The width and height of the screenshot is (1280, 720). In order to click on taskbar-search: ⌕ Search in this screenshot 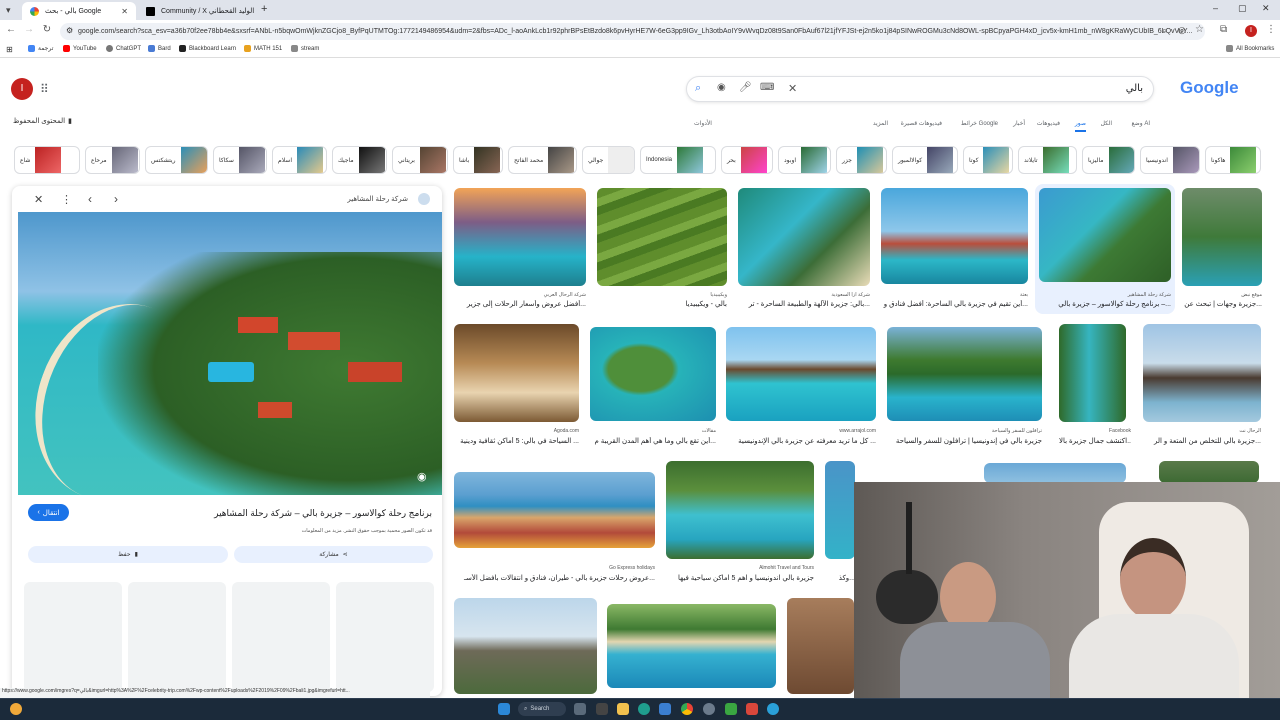, I will do `click(542, 709)`.